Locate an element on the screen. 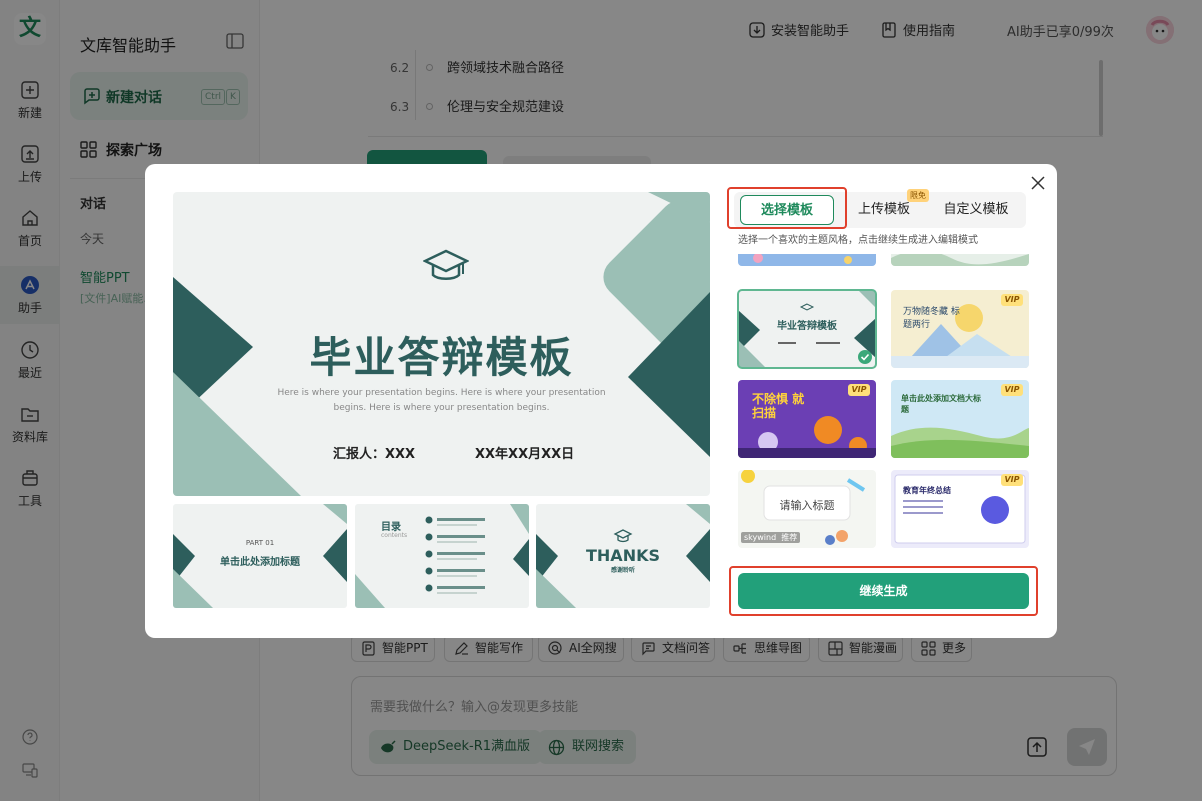 The width and height of the screenshot is (1202, 801). tab-upload-template: 上传模板 限免 is located at coordinates (884, 207).